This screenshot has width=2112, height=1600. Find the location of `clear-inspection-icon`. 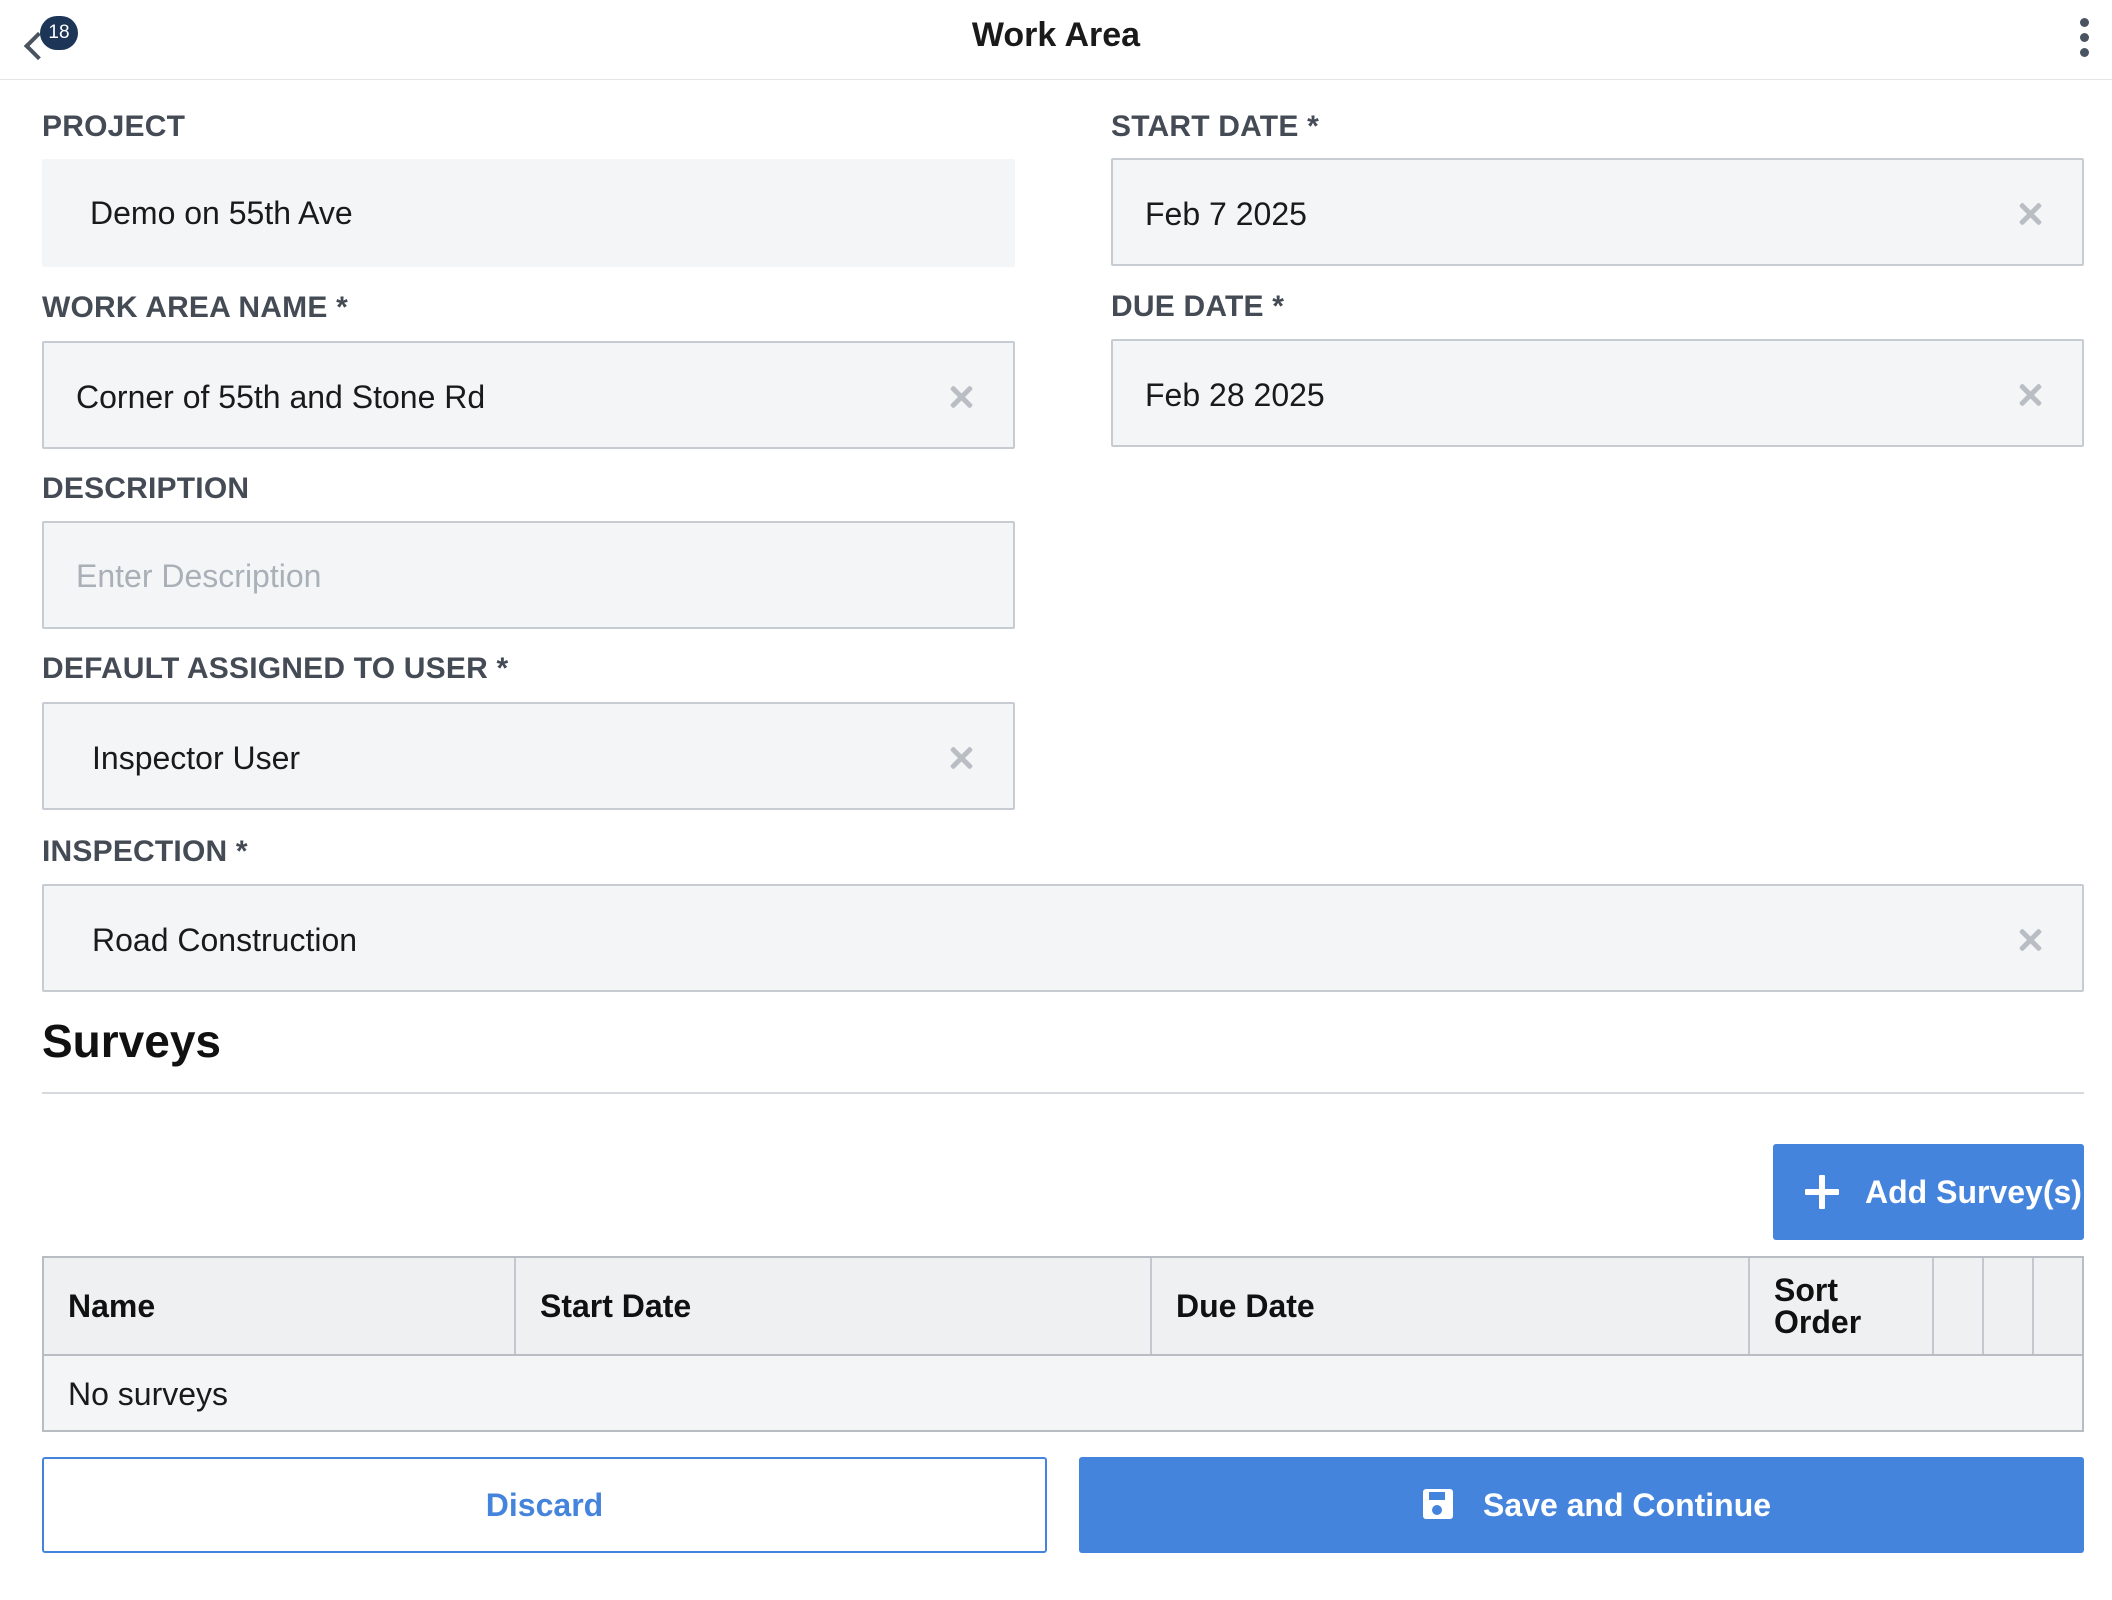

clear-inspection-icon is located at coordinates (2030, 940).